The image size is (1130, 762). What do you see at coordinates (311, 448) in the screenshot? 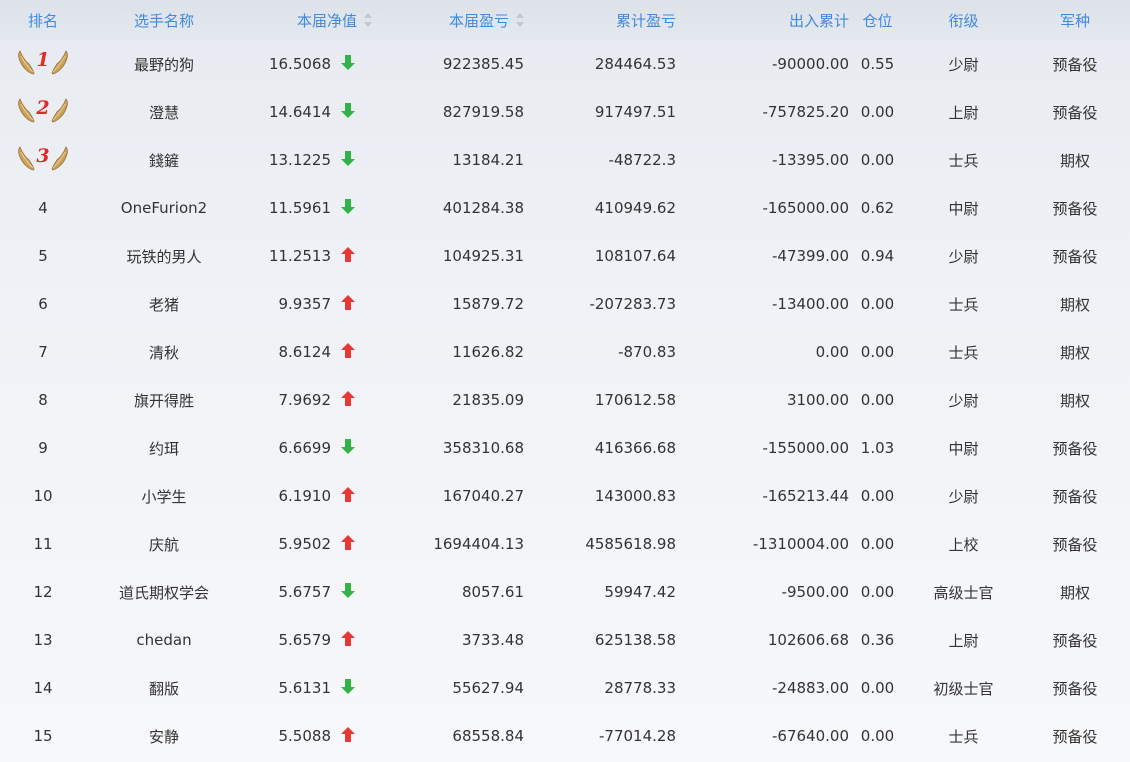
I see `cell-nav: 6.6699` at bounding box center [311, 448].